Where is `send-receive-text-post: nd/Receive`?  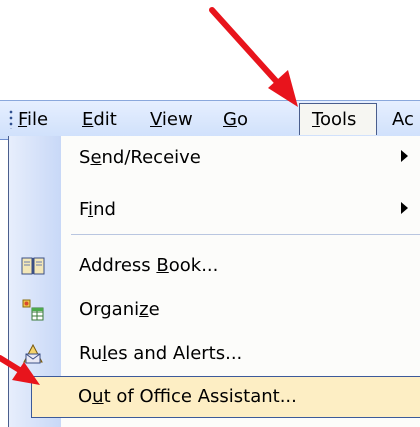
send-receive-text-post: nd/Receive is located at coordinates (151, 157).